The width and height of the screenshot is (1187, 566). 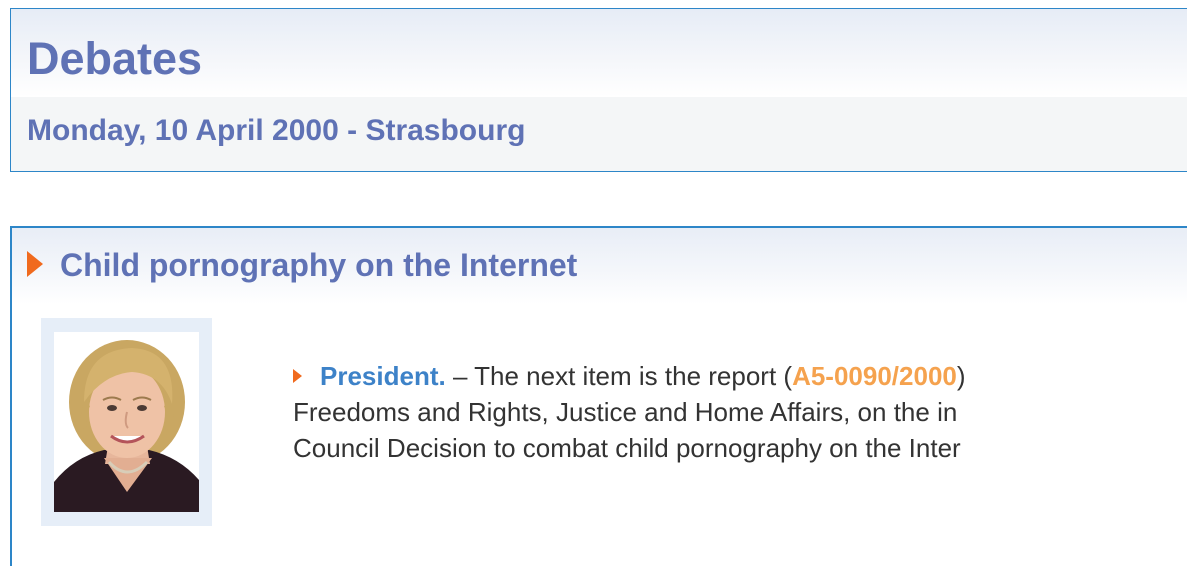 What do you see at coordinates (619, 376) in the screenshot?
I see `speech-text-segment: – The next item is the report (` at bounding box center [619, 376].